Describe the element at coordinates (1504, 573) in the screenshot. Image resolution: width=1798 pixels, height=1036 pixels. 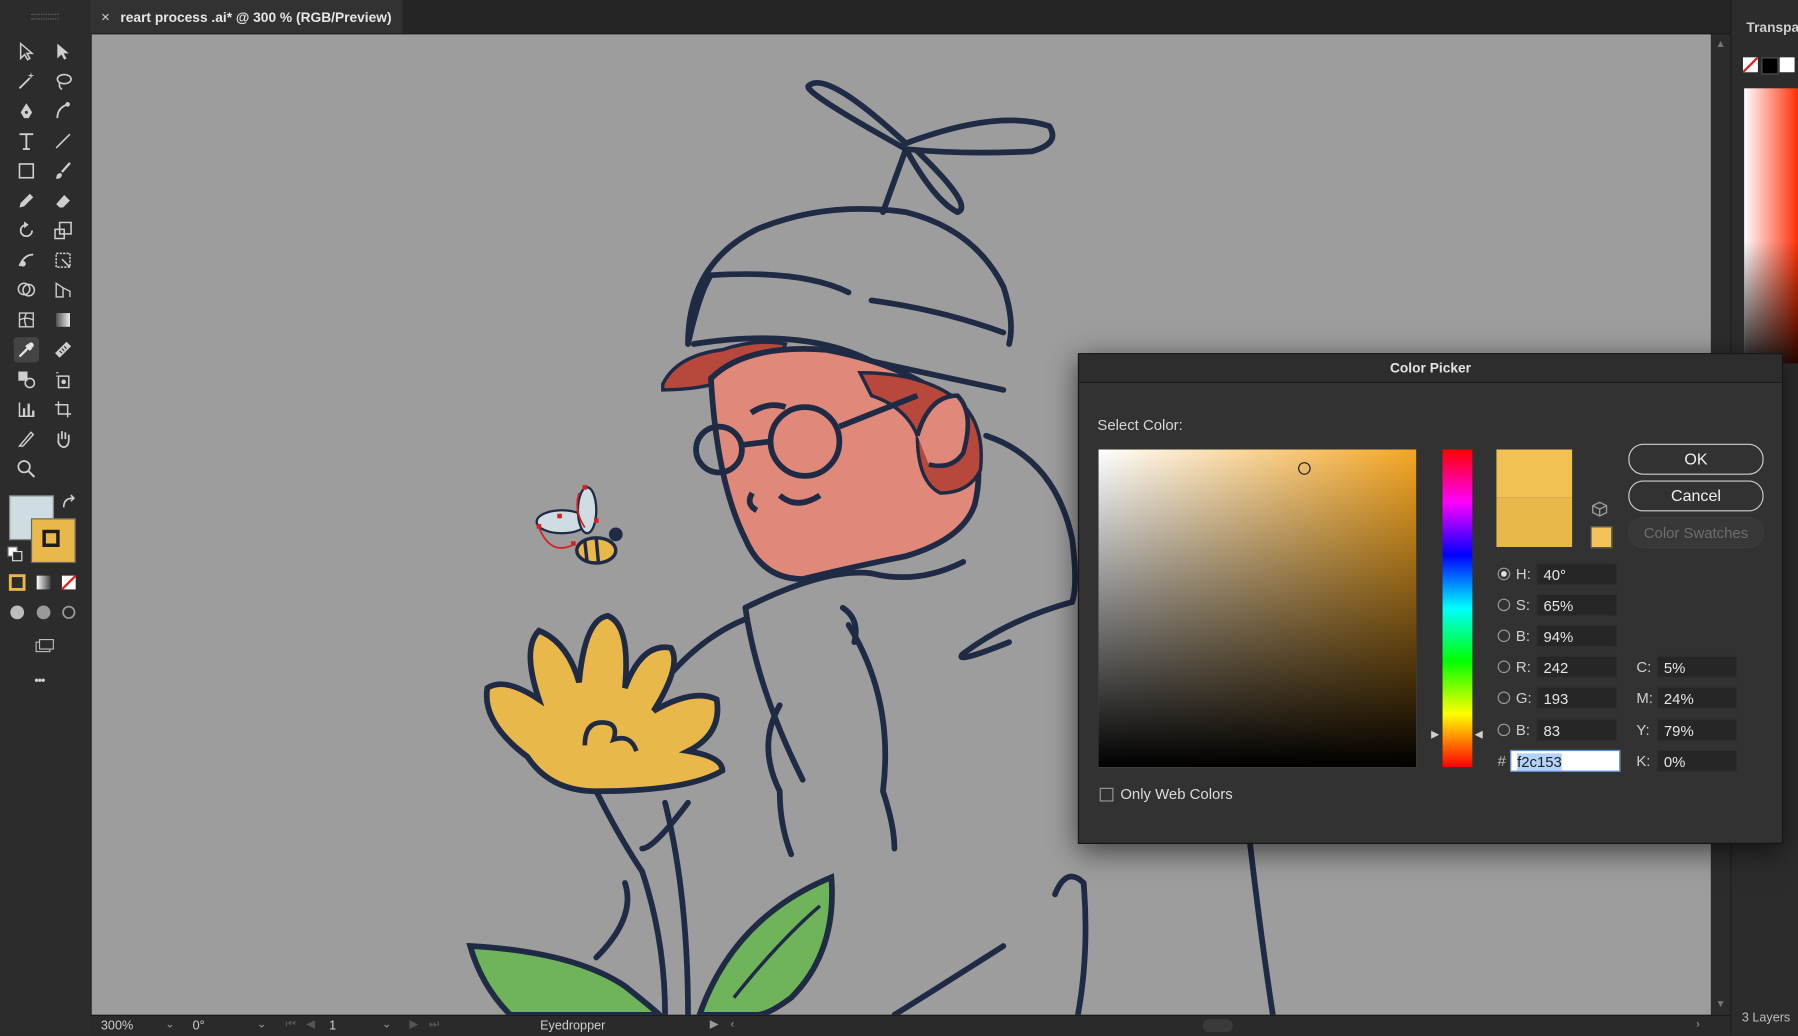
I see `hue-radio` at that location.